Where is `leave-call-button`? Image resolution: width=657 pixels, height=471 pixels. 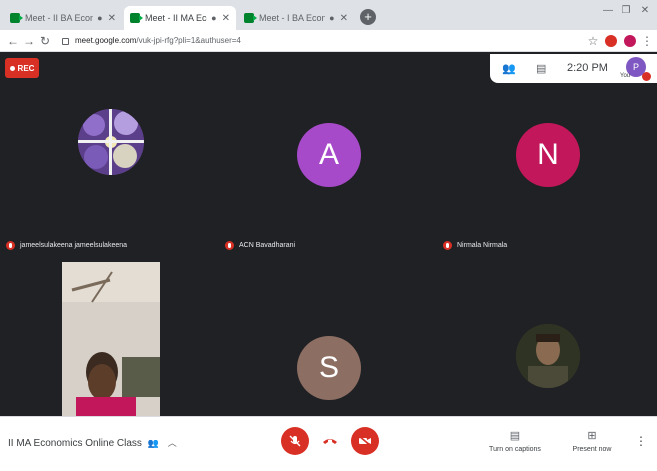 leave-call-button is located at coordinates (330, 441).